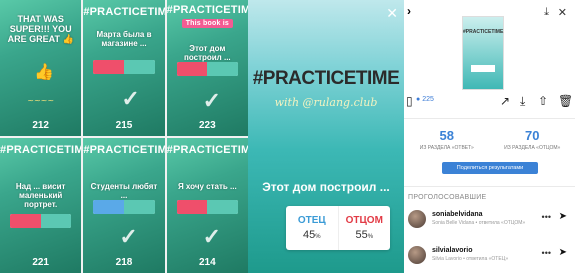 The height and width of the screenshot is (273, 575). Describe the element at coordinates (124, 262) in the screenshot. I see `view-count: 218` at that location.